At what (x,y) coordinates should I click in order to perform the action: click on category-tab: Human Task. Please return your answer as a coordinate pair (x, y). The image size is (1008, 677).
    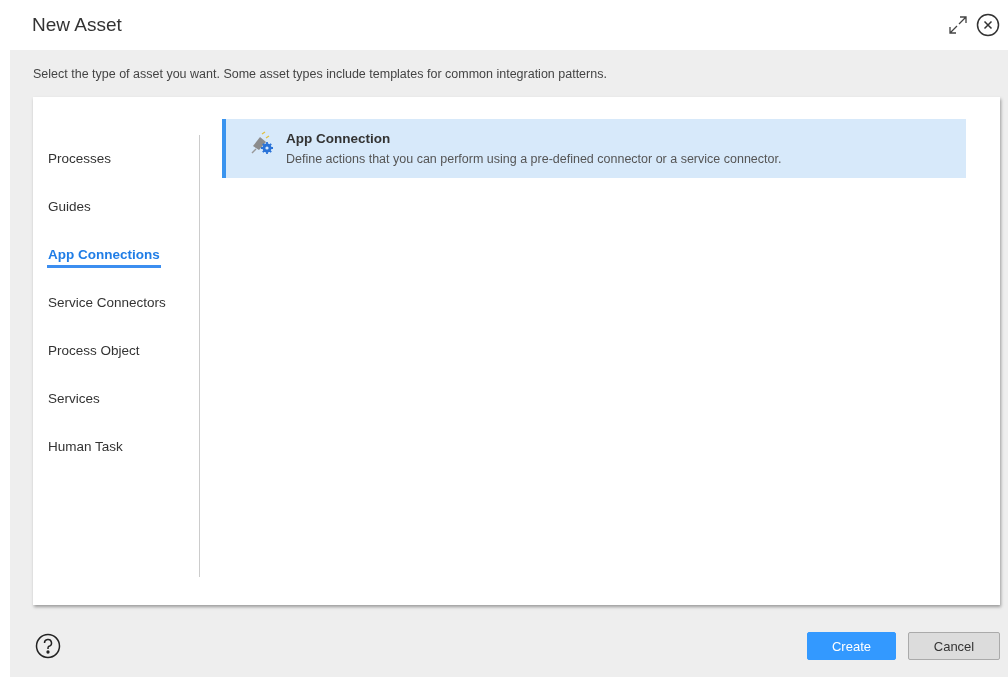
    Looking at the image, I should click on (123, 447).